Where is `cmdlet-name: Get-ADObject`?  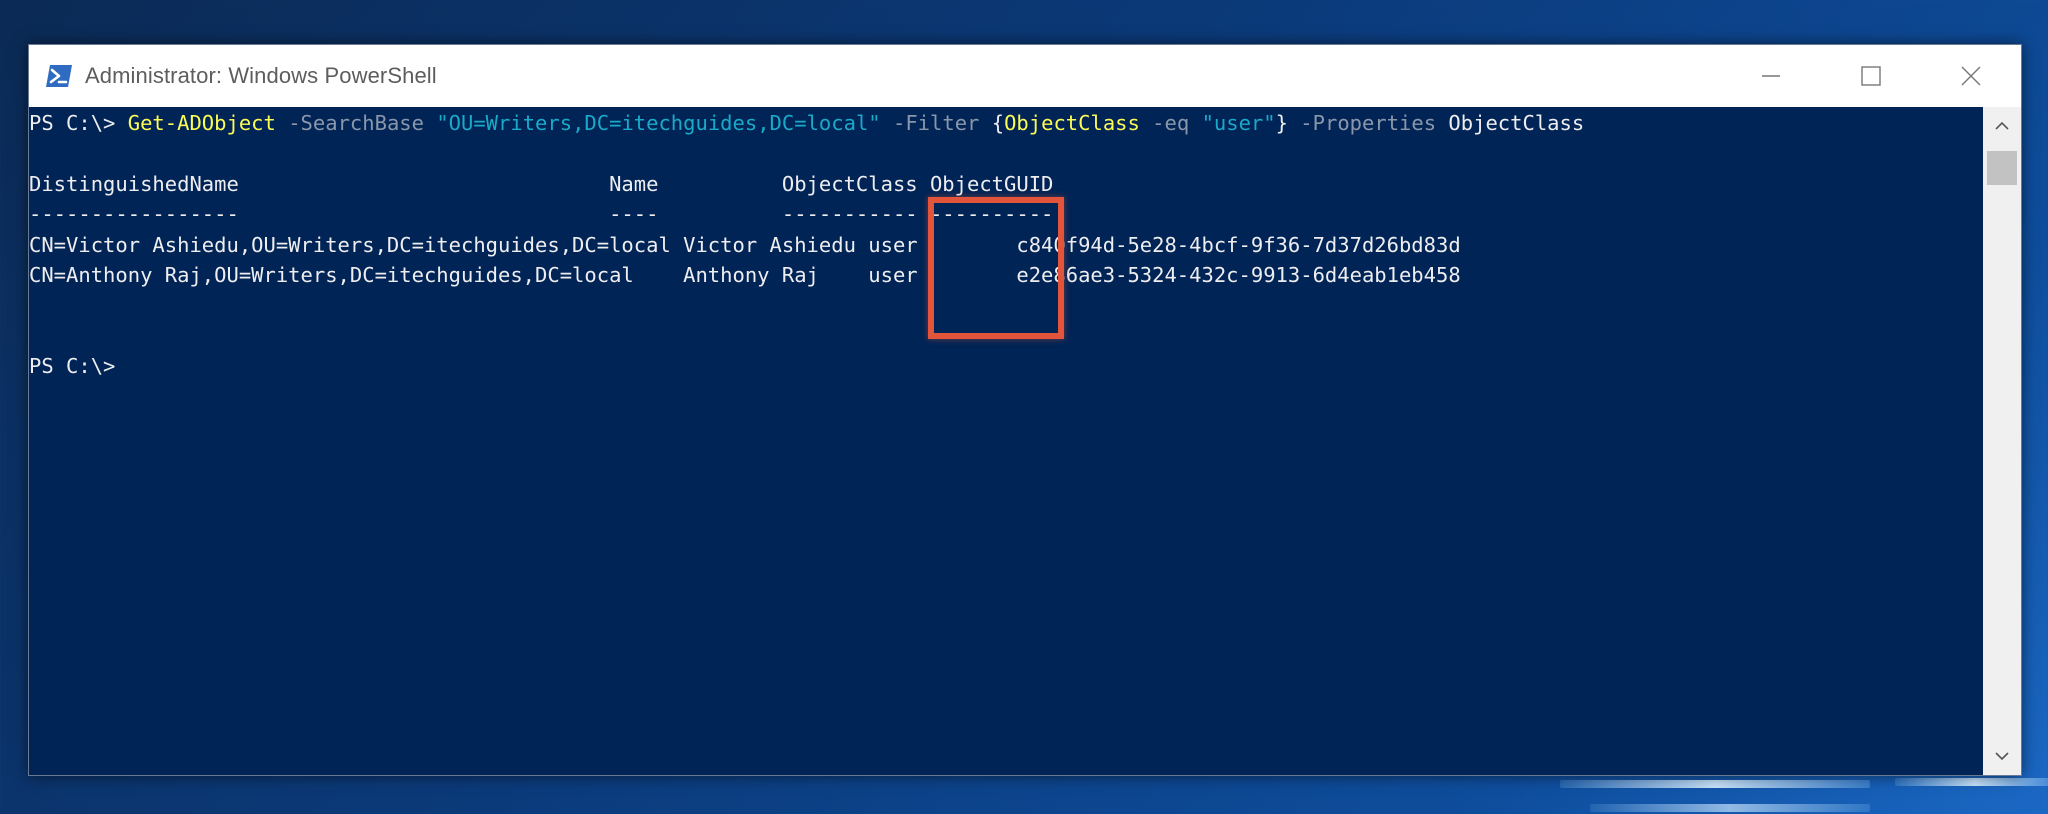 cmdlet-name: Get-ADObject is located at coordinates (201, 123).